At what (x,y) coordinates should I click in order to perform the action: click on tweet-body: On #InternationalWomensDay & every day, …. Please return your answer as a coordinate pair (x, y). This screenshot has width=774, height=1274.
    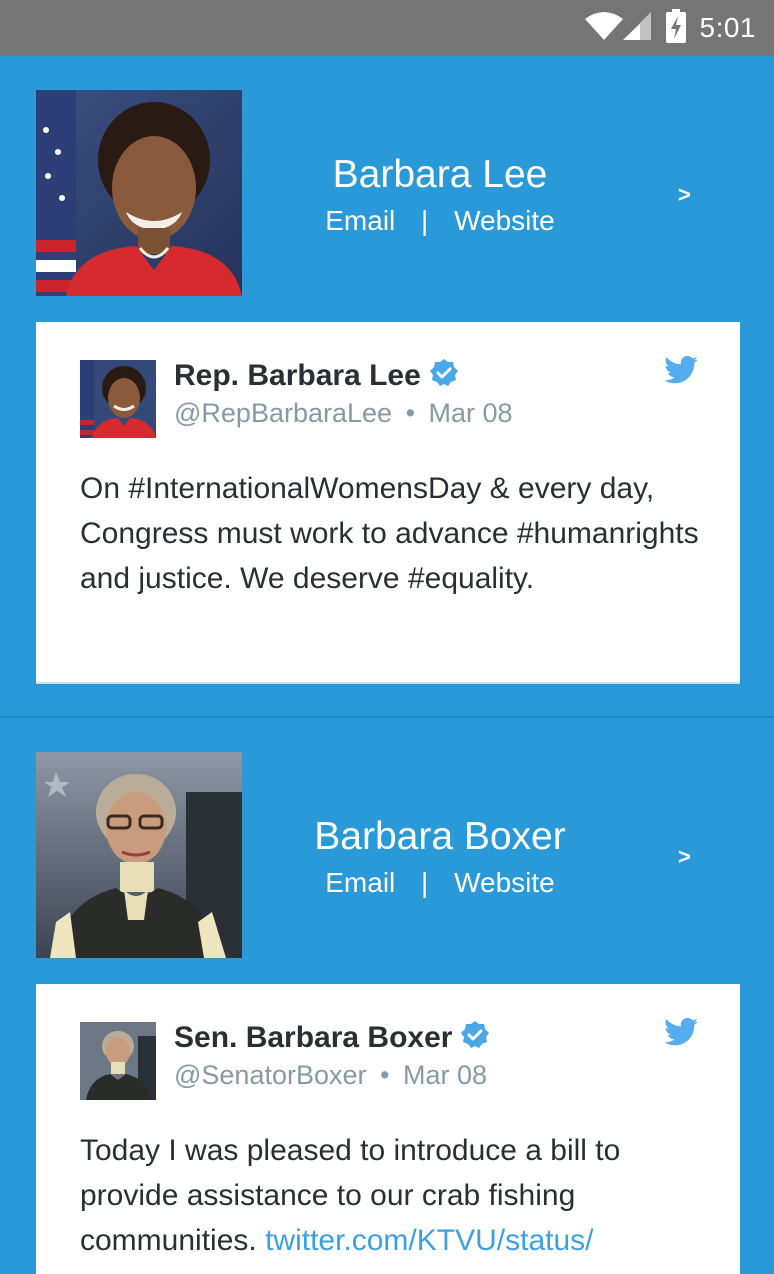
    Looking at the image, I should click on (389, 533).